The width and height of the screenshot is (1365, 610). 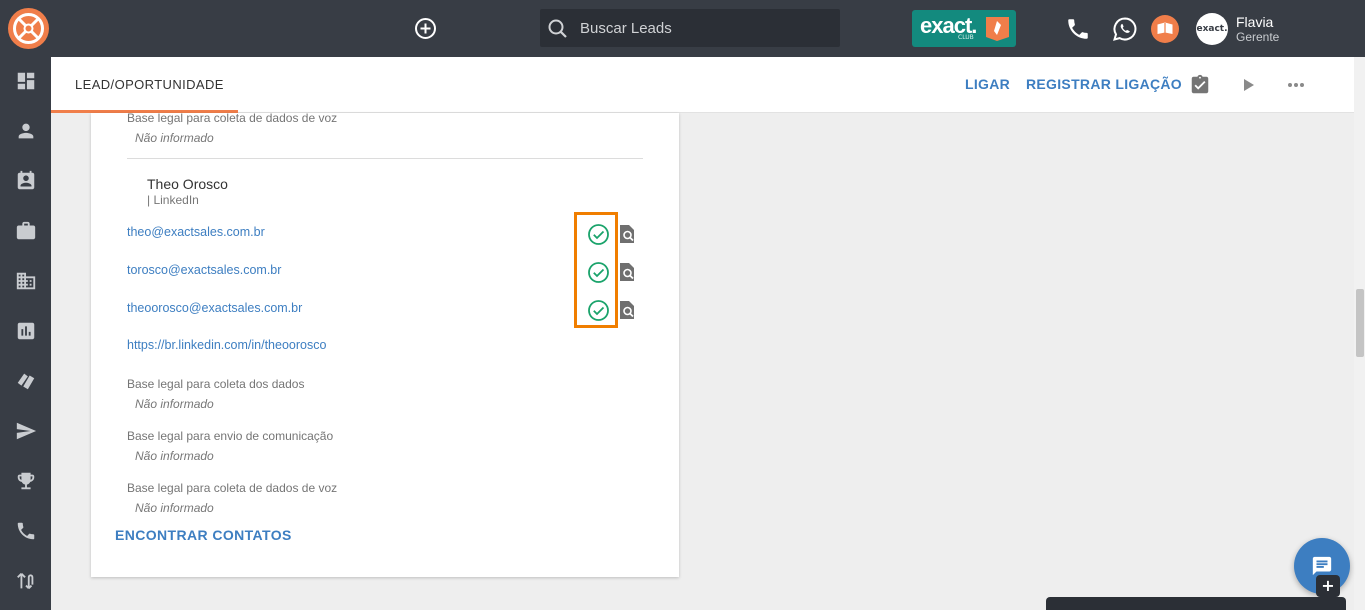 I want to click on sidebar-item-integrations, so click(x=26, y=581).